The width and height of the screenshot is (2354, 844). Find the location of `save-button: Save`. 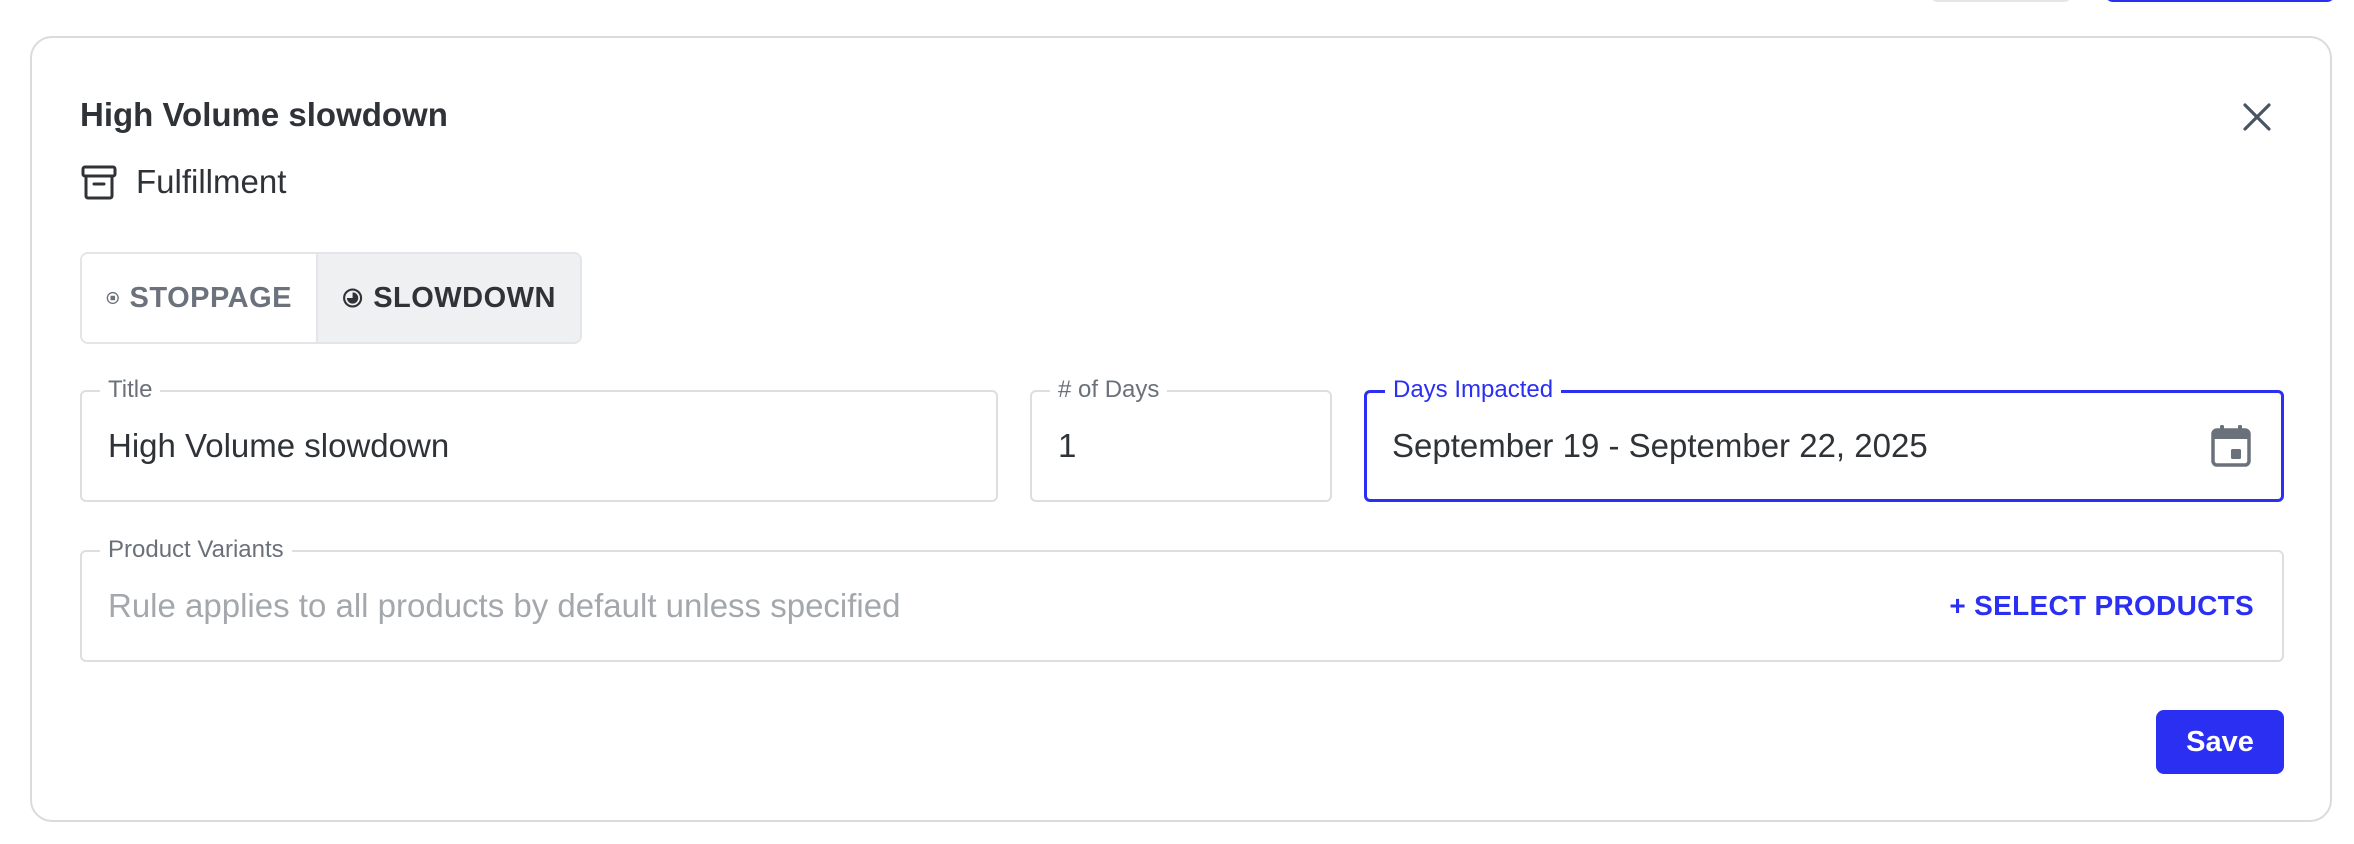

save-button: Save is located at coordinates (2220, 742).